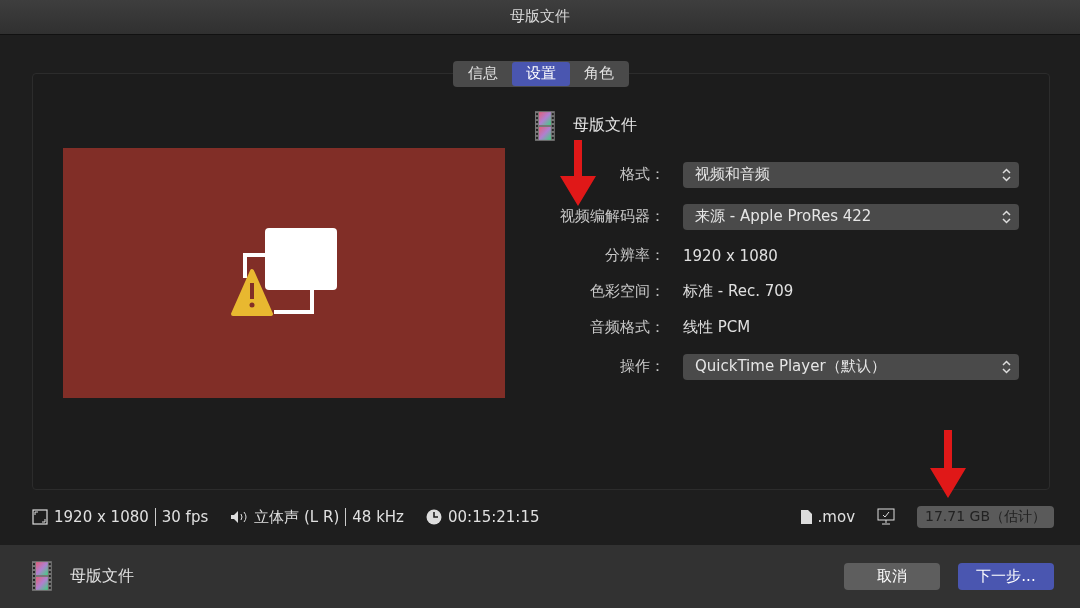 This screenshot has height=608, width=1080. I want to click on setting-label: 音频格式：, so click(627, 328).